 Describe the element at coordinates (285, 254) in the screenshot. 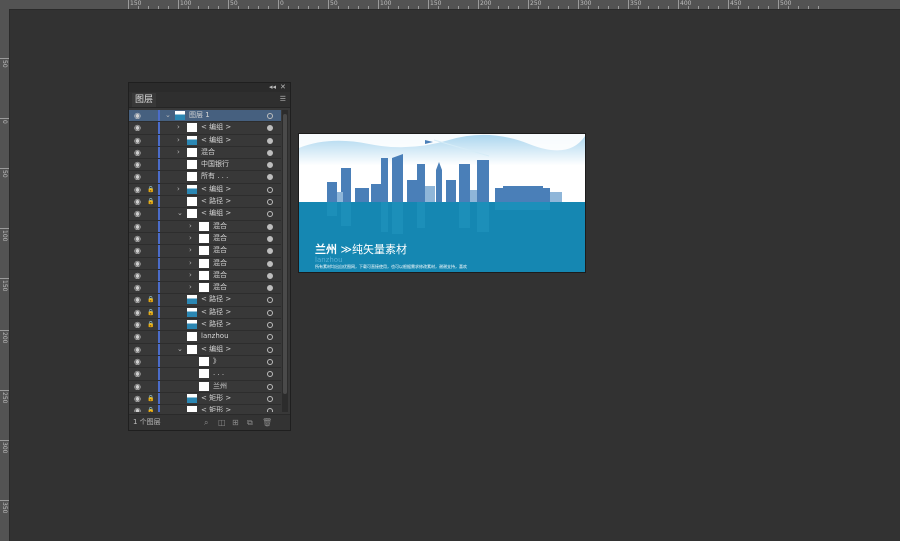

I see `scrollbar-thumb` at that location.